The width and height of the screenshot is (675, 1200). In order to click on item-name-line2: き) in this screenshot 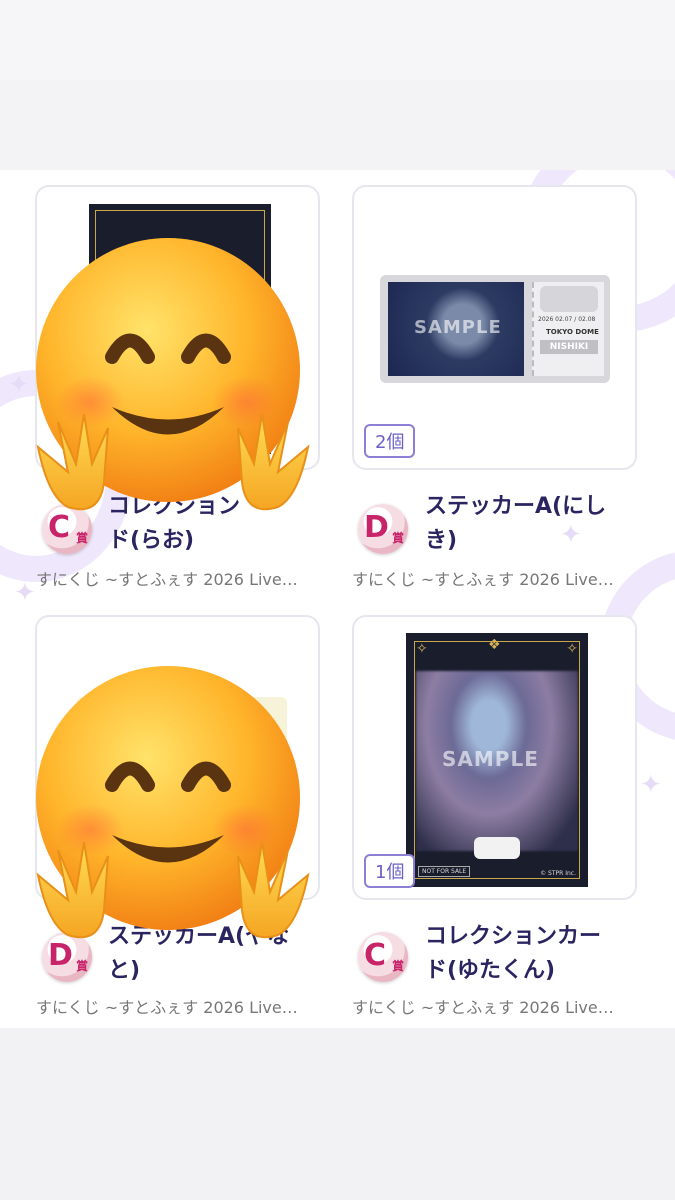, I will do `click(441, 540)`.